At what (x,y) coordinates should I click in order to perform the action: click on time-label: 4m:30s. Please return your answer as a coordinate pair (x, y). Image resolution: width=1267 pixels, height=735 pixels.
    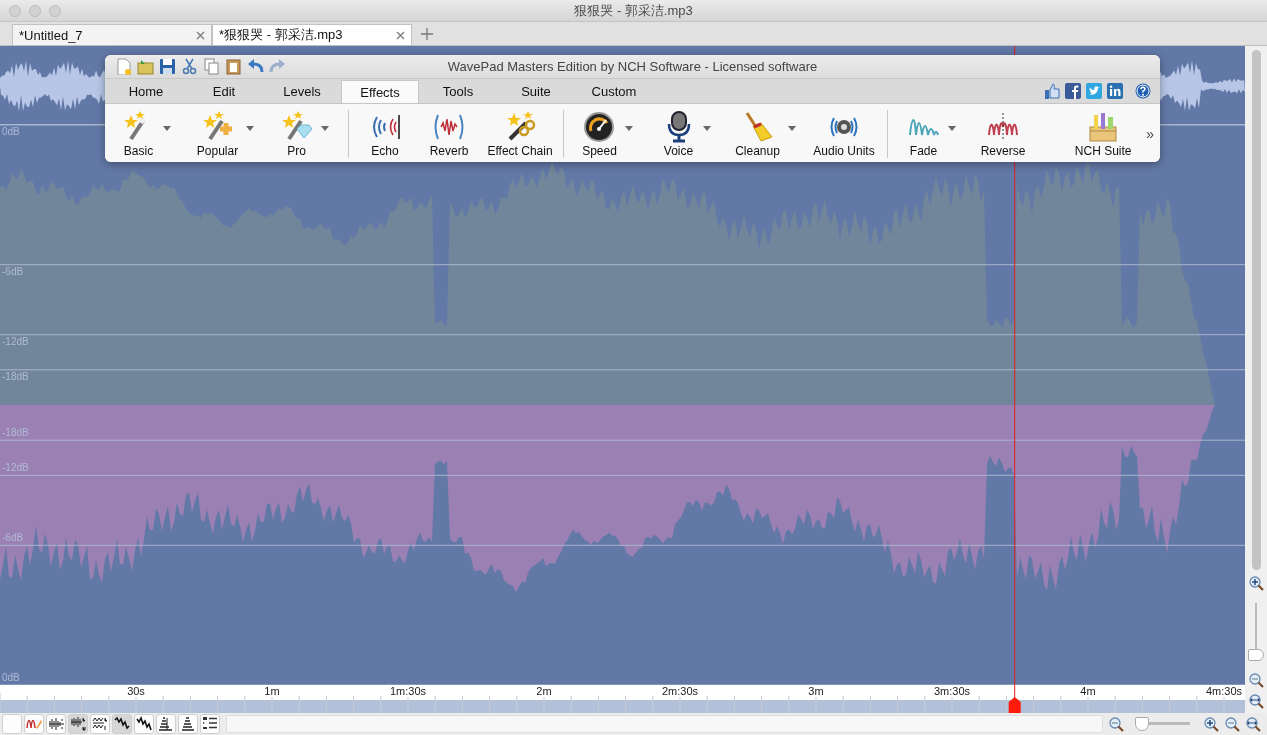
    Looking at the image, I should click on (1224, 691).